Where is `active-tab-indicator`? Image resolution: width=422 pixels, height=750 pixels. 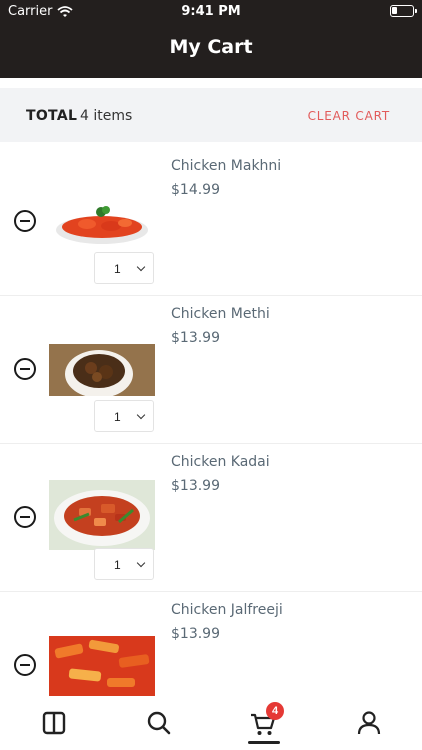
active-tab-indicator is located at coordinates (264, 742).